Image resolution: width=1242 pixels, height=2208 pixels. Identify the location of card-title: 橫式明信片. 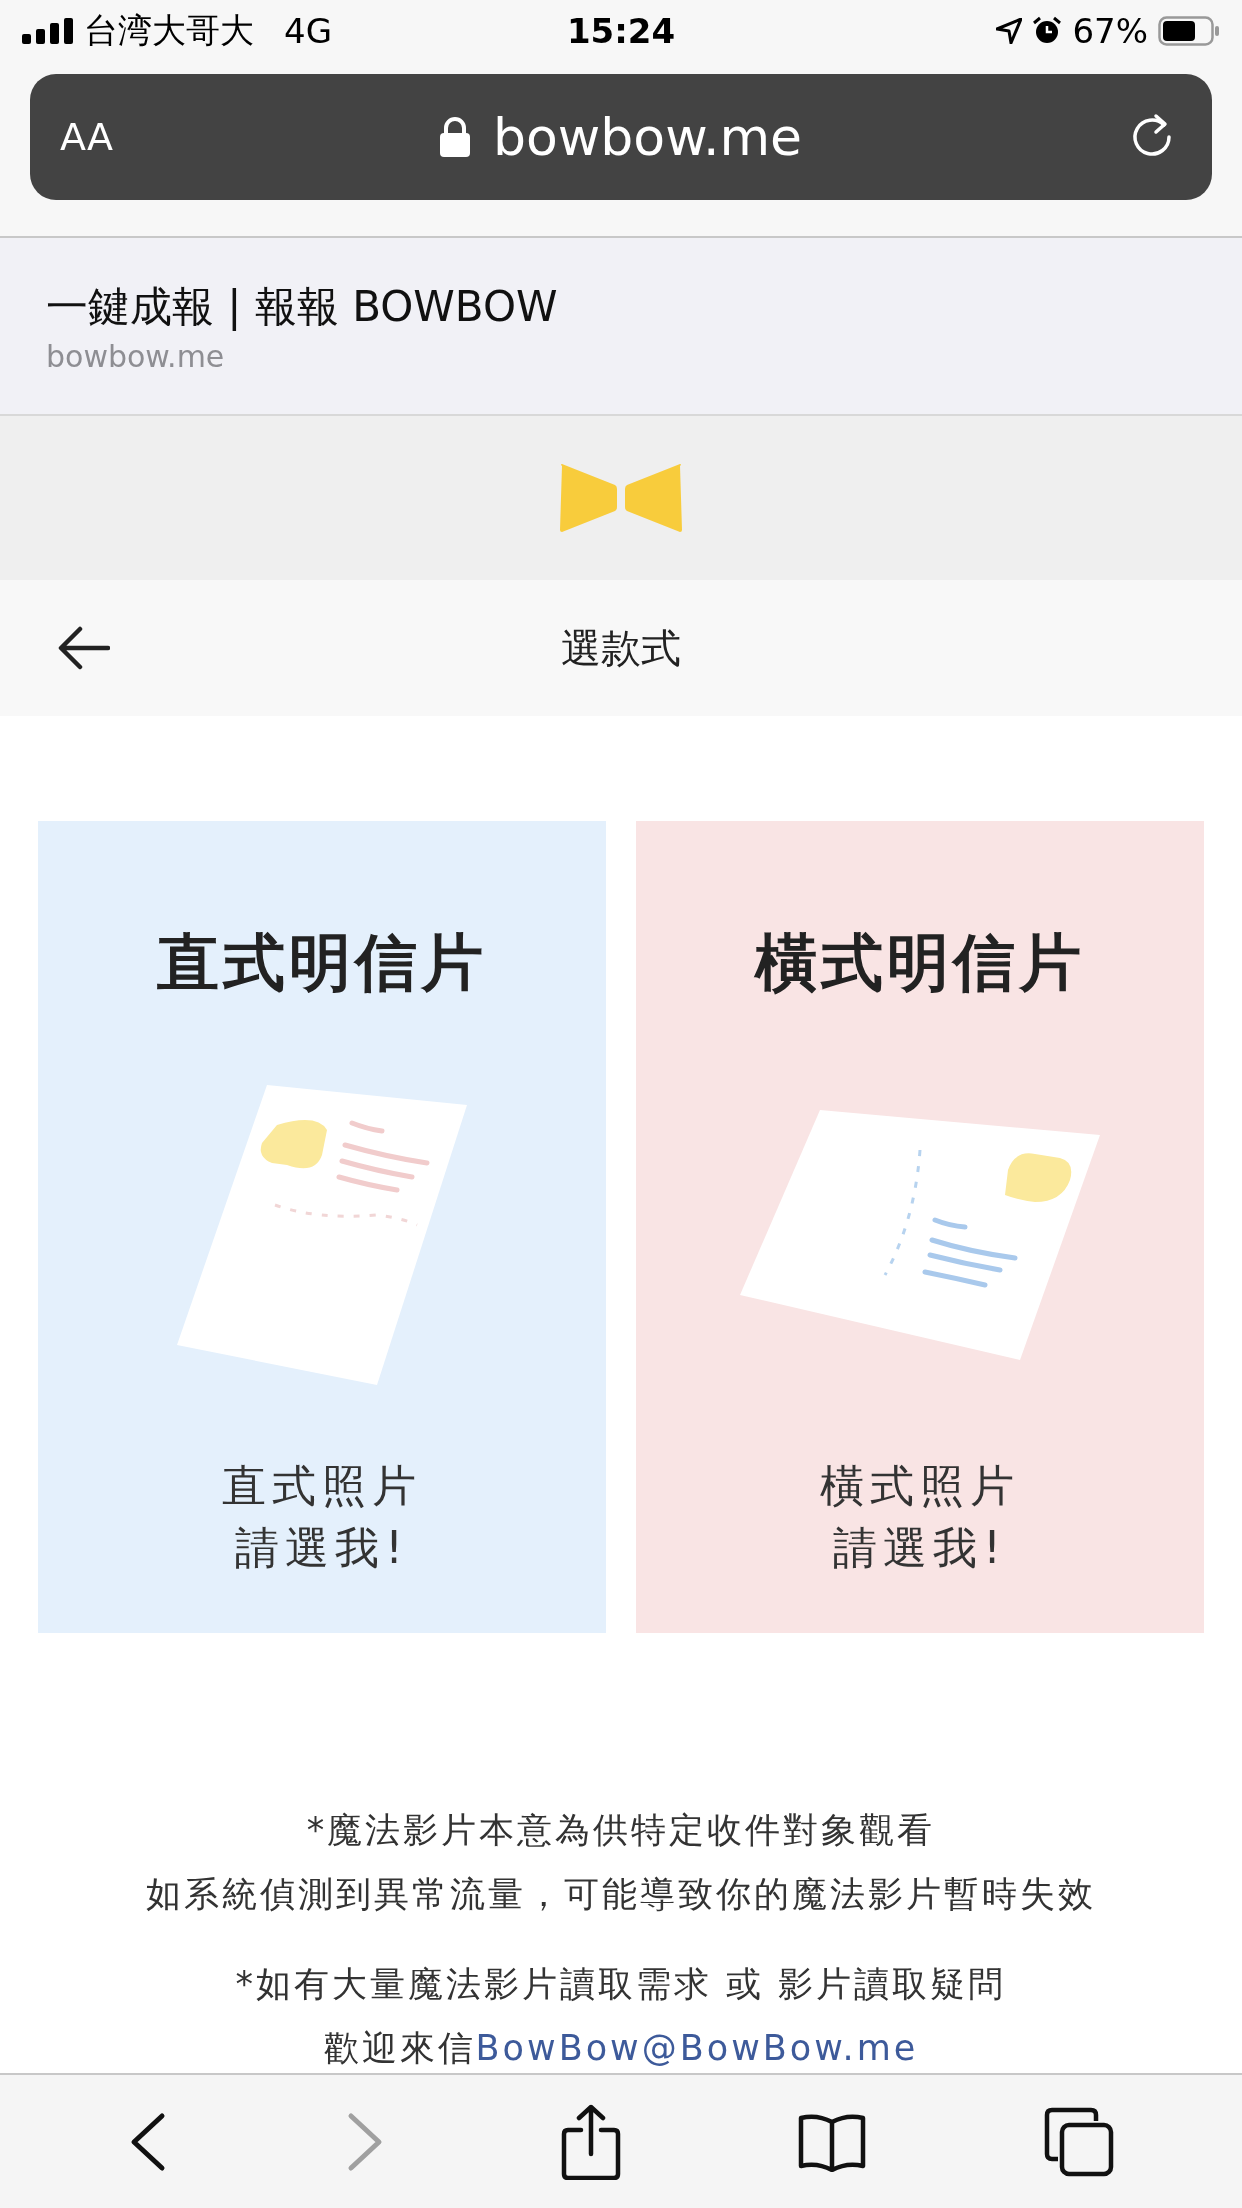
(920, 963).